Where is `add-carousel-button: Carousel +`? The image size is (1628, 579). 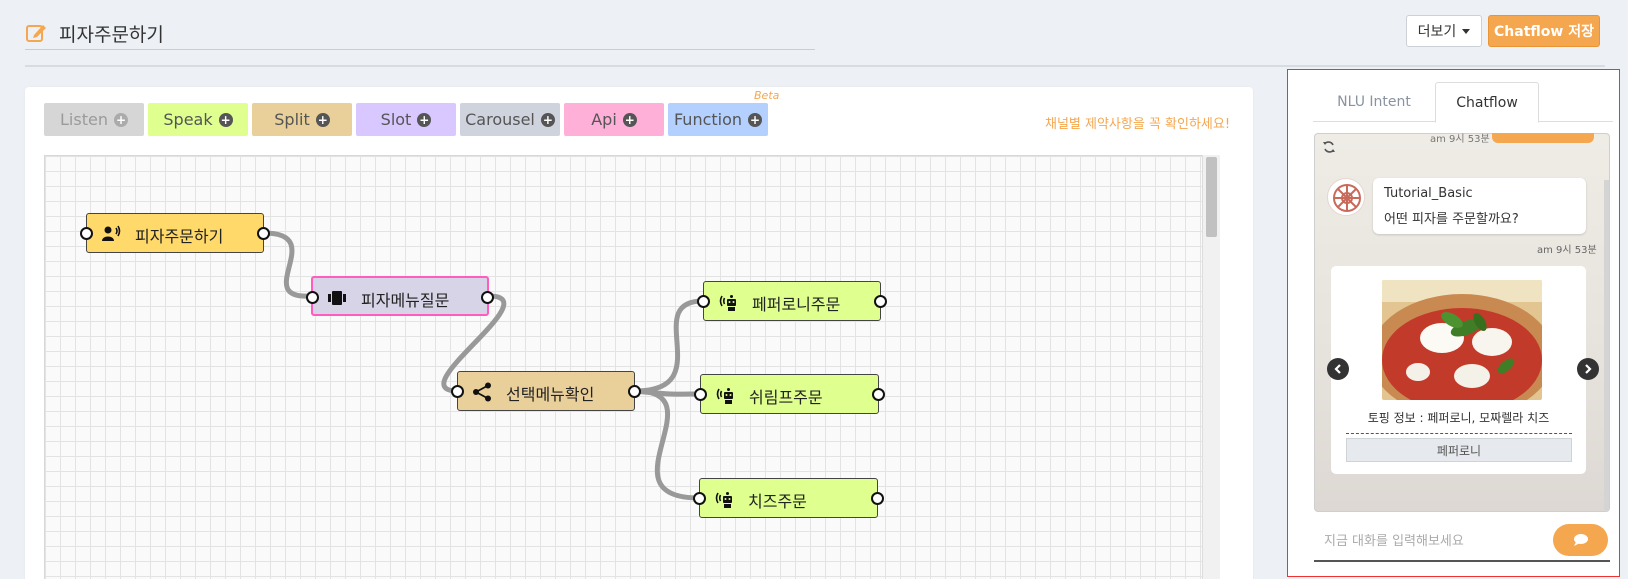
add-carousel-button: Carousel + is located at coordinates (510, 119).